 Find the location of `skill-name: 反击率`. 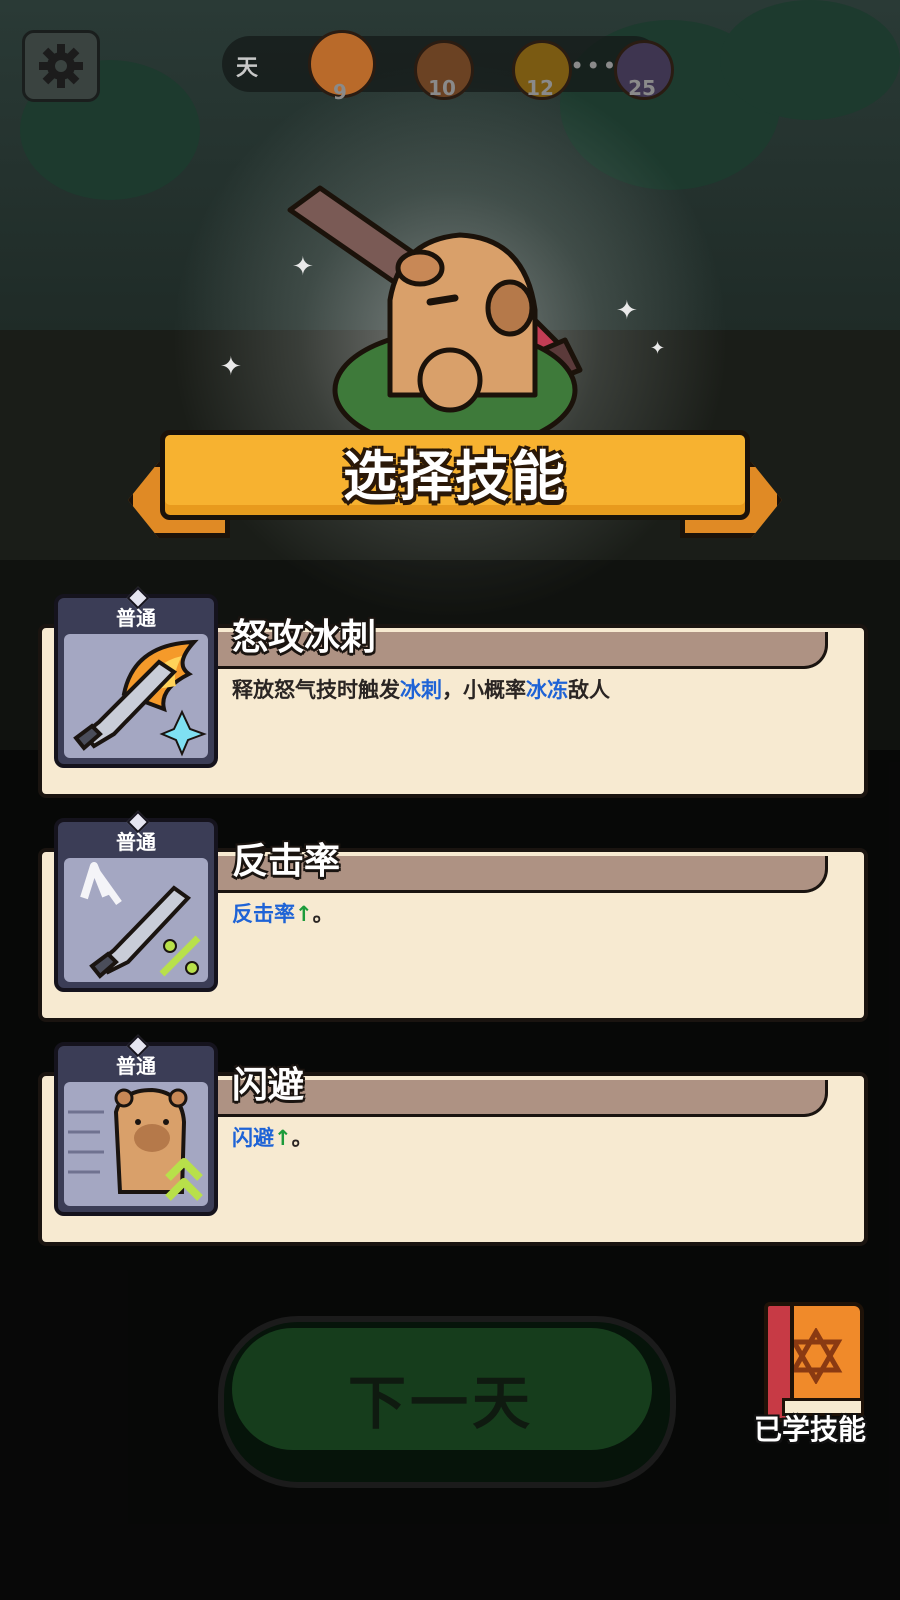

skill-name: 反击率 is located at coordinates (286, 861).